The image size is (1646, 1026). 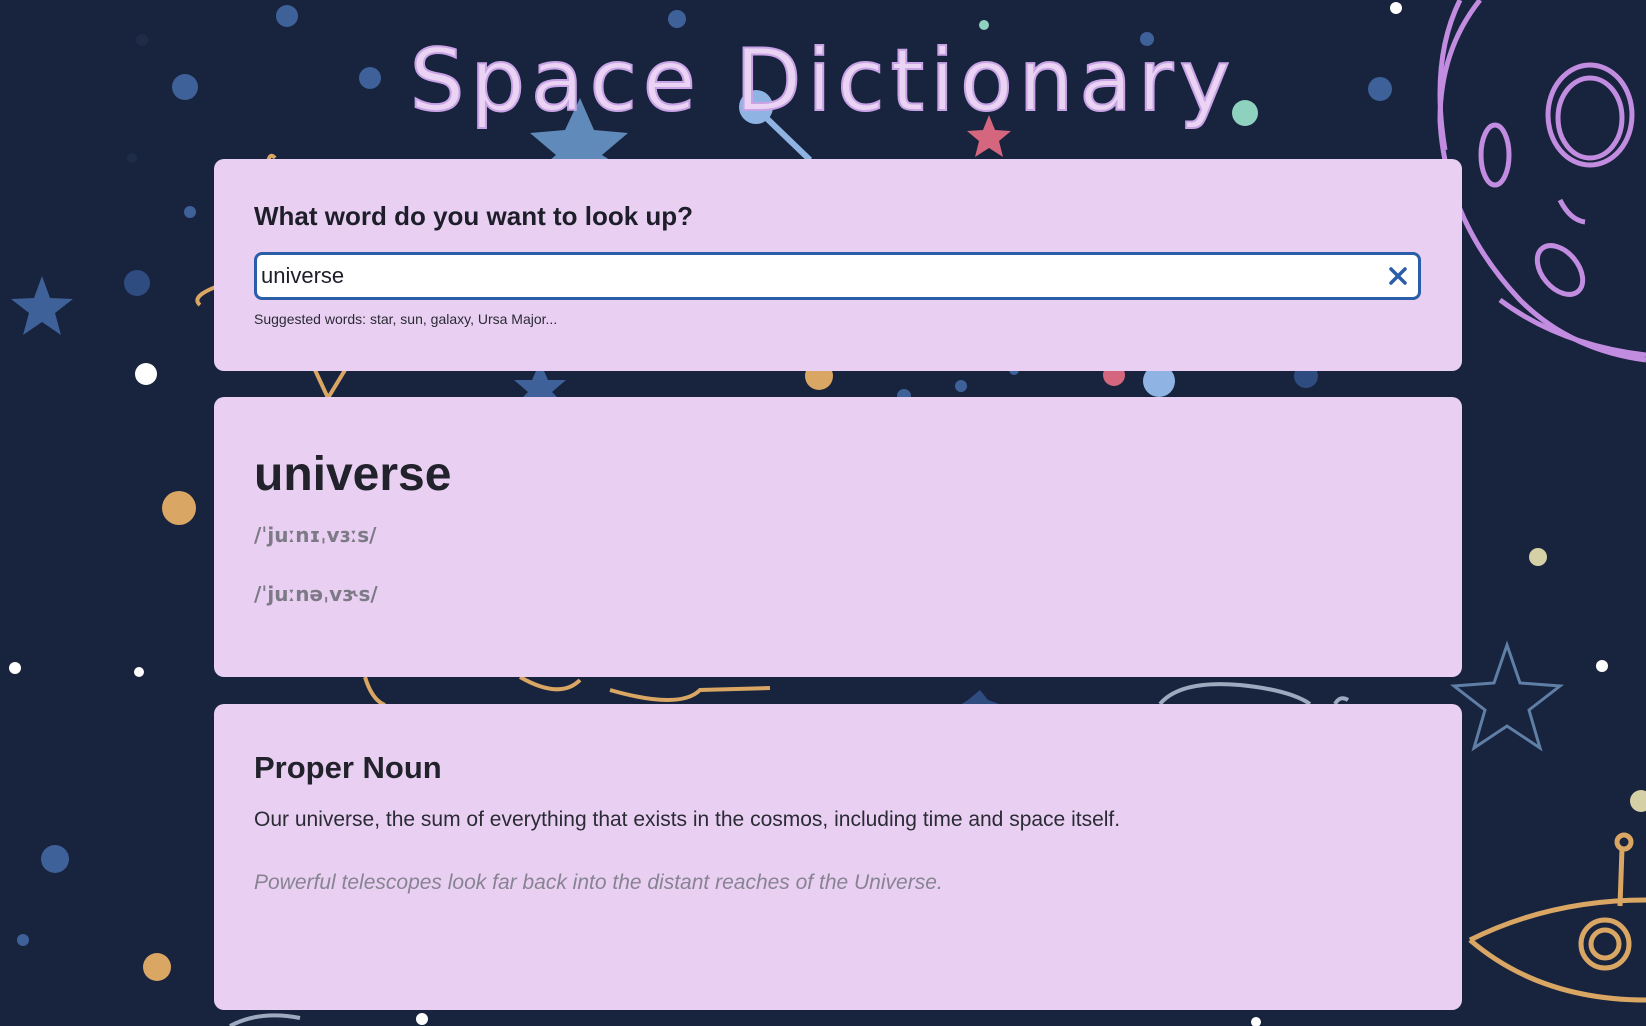 What do you see at coordinates (811, 276) in the screenshot?
I see `search-input` at bounding box center [811, 276].